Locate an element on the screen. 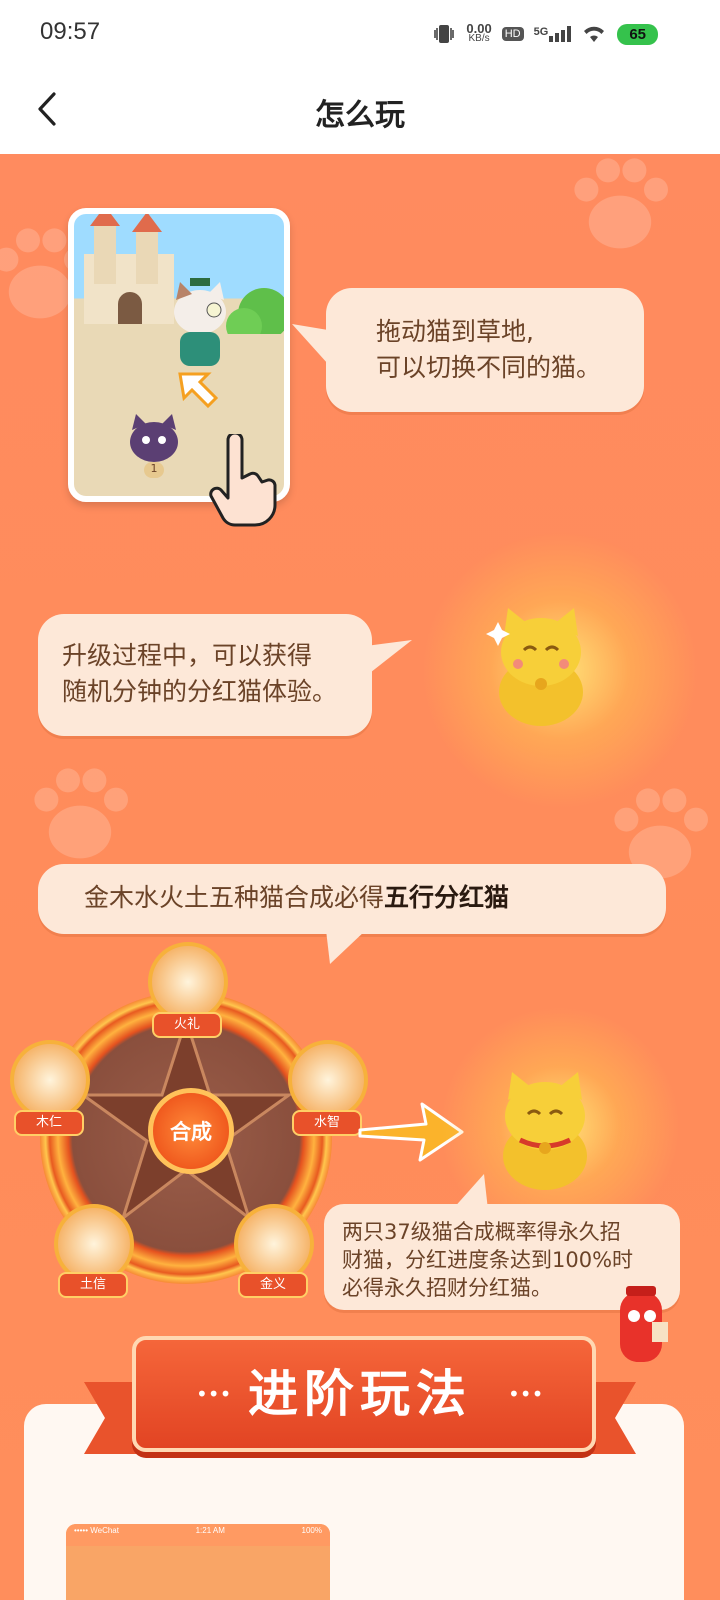  preview-status-time: 1:21 AM is located at coordinates (210, 1530).